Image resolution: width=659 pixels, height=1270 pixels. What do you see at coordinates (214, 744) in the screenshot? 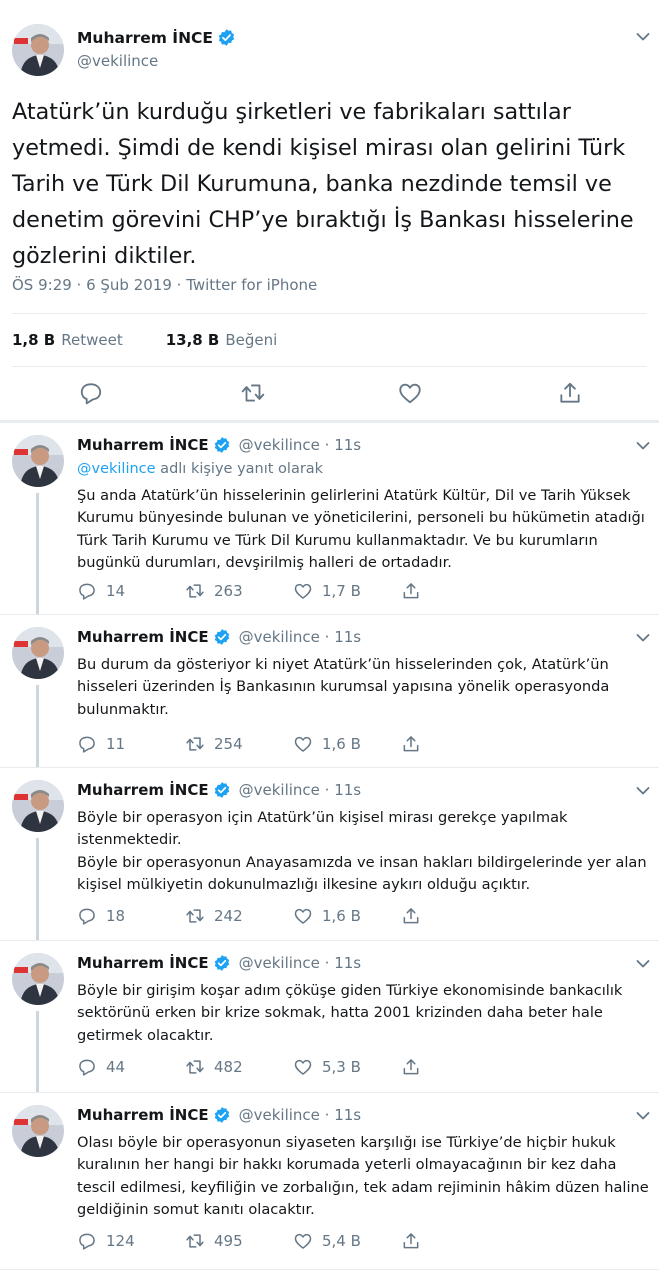
I see `retweet-action: 254` at bounding box center [214, 744].